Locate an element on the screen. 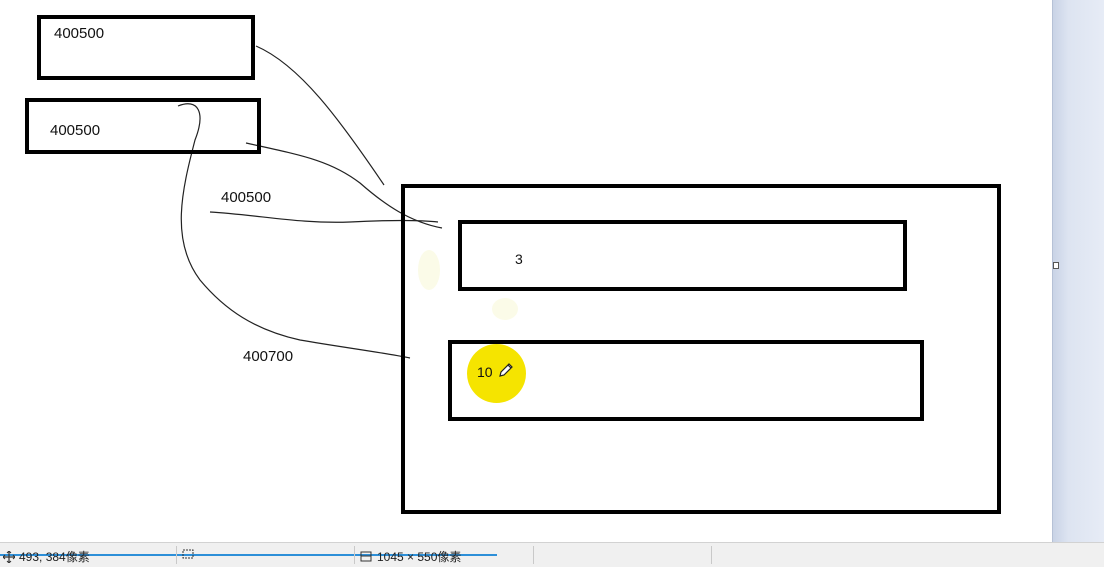 The image size is (1104, 567). inner-box-upper-value: 3 is located at coordinates (519, 259).